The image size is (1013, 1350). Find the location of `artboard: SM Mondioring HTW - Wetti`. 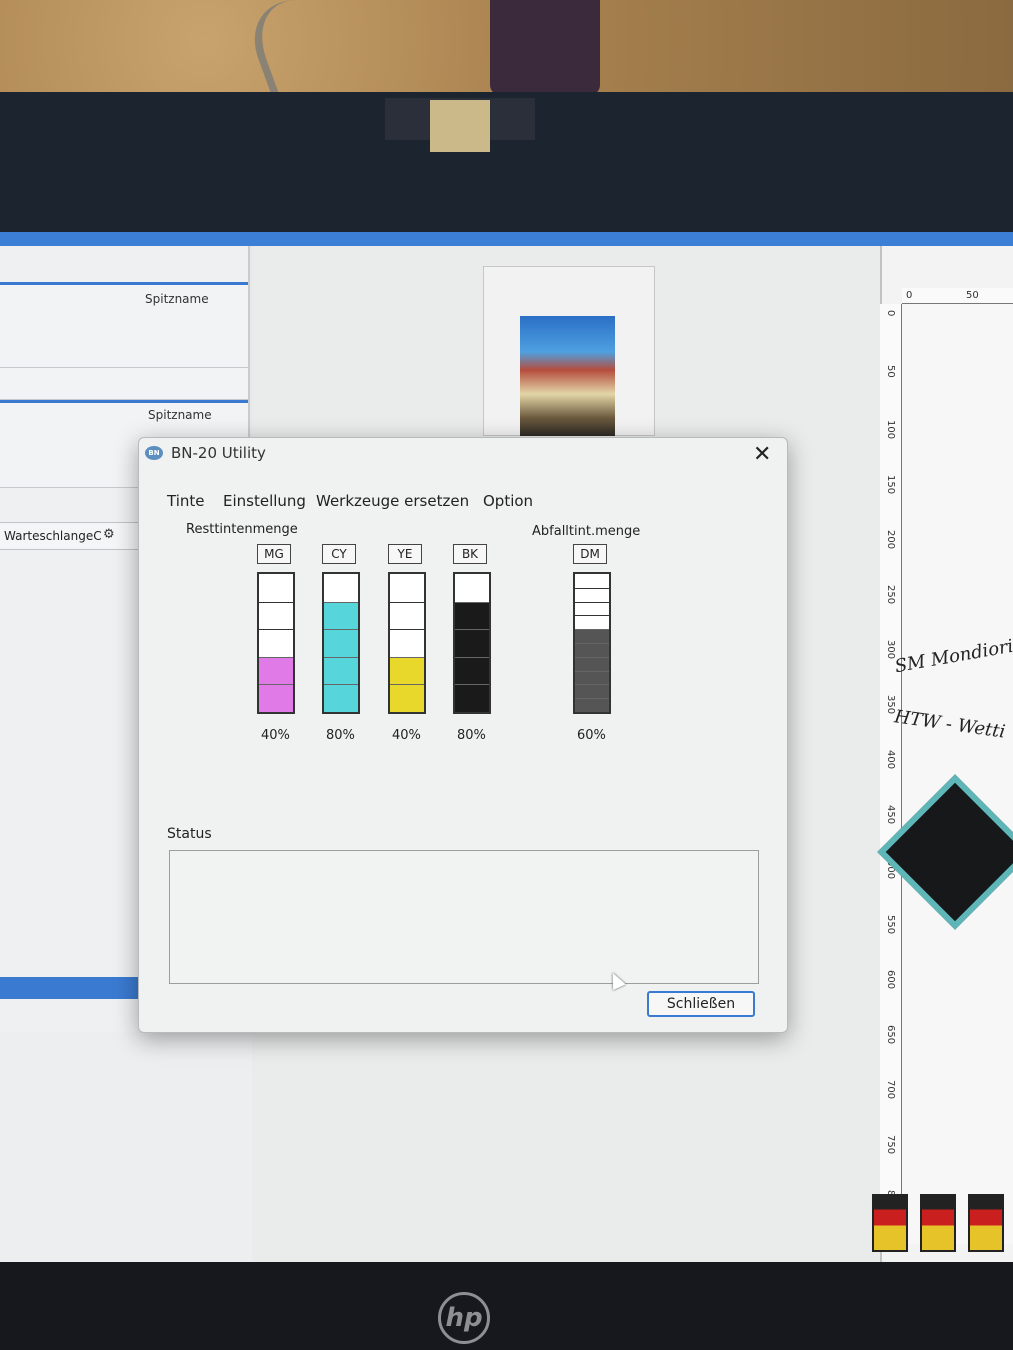

artboard: SM Mondioring HTW - Wetti is located at coordinates (953, 774).